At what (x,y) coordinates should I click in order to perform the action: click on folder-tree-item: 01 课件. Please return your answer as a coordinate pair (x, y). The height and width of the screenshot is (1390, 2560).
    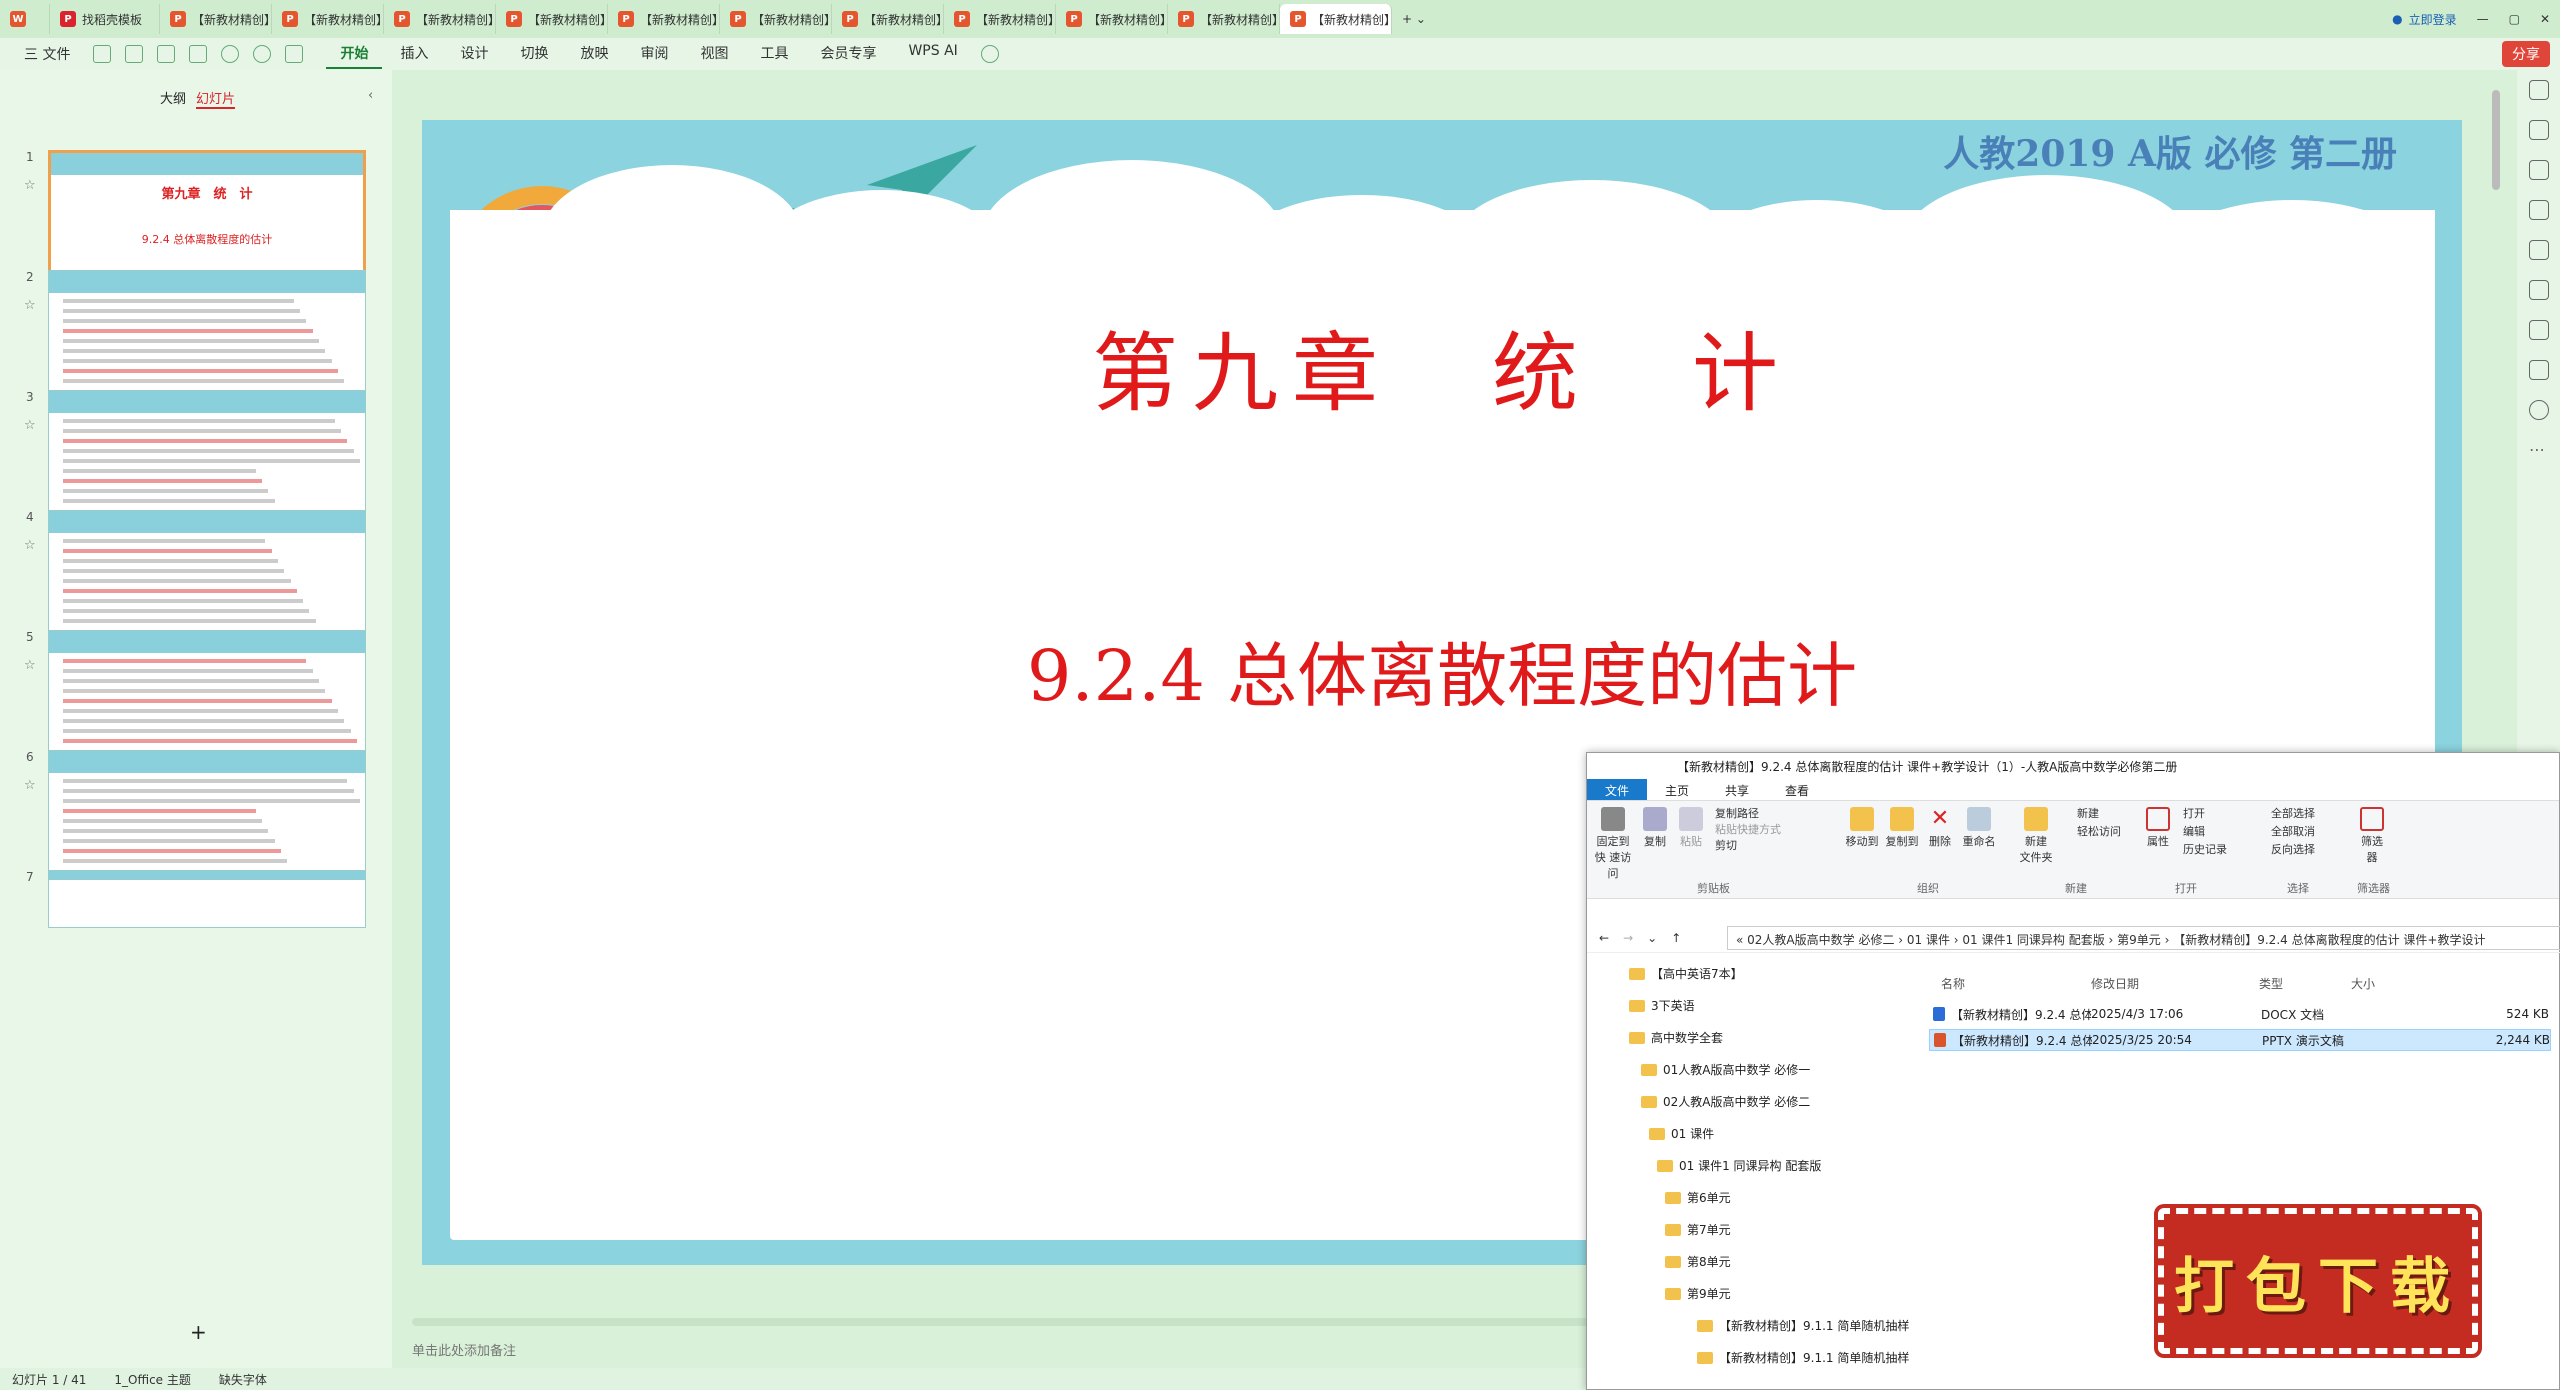
    Looking at the image, I should click on (1681, 1133).